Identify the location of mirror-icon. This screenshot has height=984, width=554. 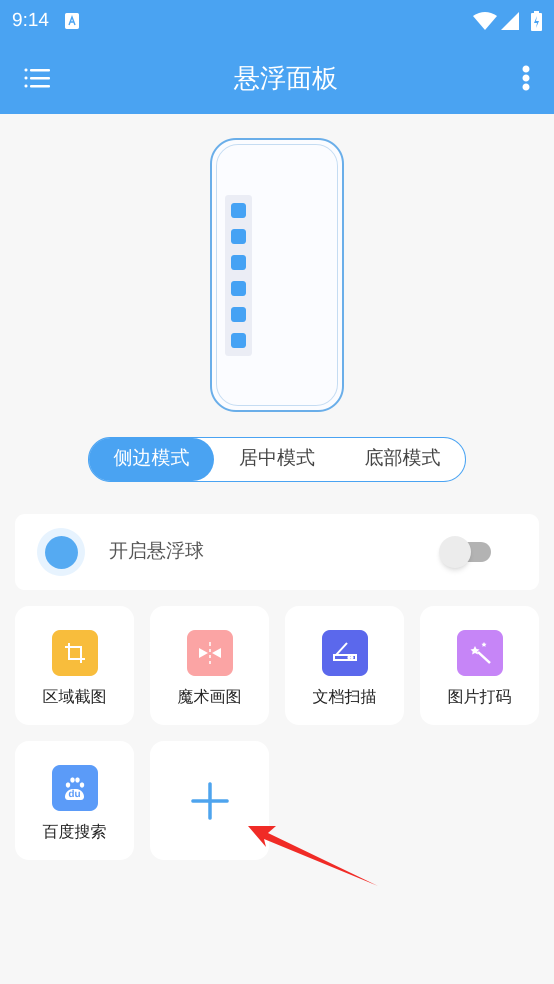
(209, 653).